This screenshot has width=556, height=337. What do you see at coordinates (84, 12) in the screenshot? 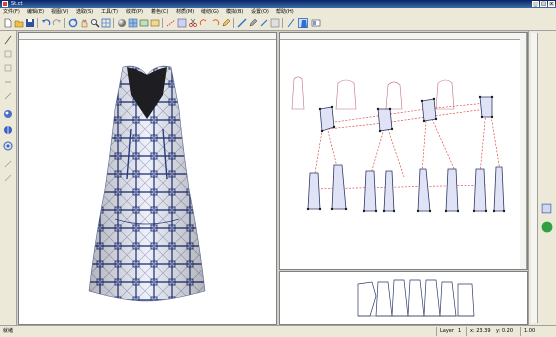
I see `menu-select: 选取(S)` at bounding box center [84, 12].